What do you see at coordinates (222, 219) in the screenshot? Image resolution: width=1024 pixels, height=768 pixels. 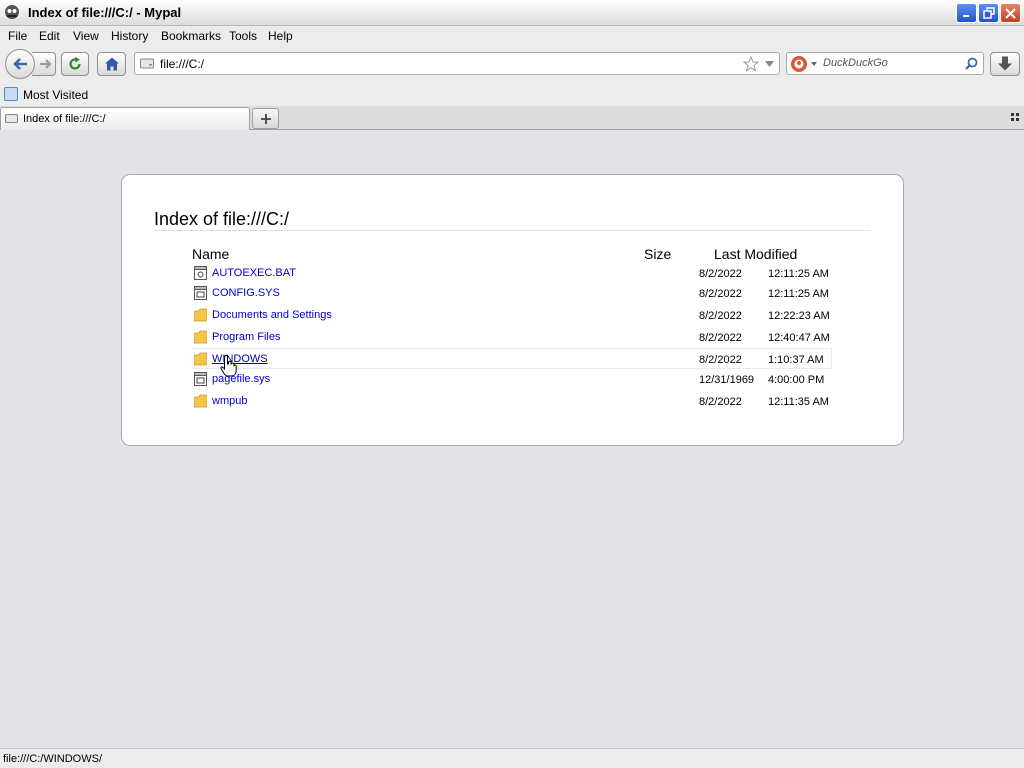 I see `page-title: Index of file:///C:/` at bounding box center [222, 219].